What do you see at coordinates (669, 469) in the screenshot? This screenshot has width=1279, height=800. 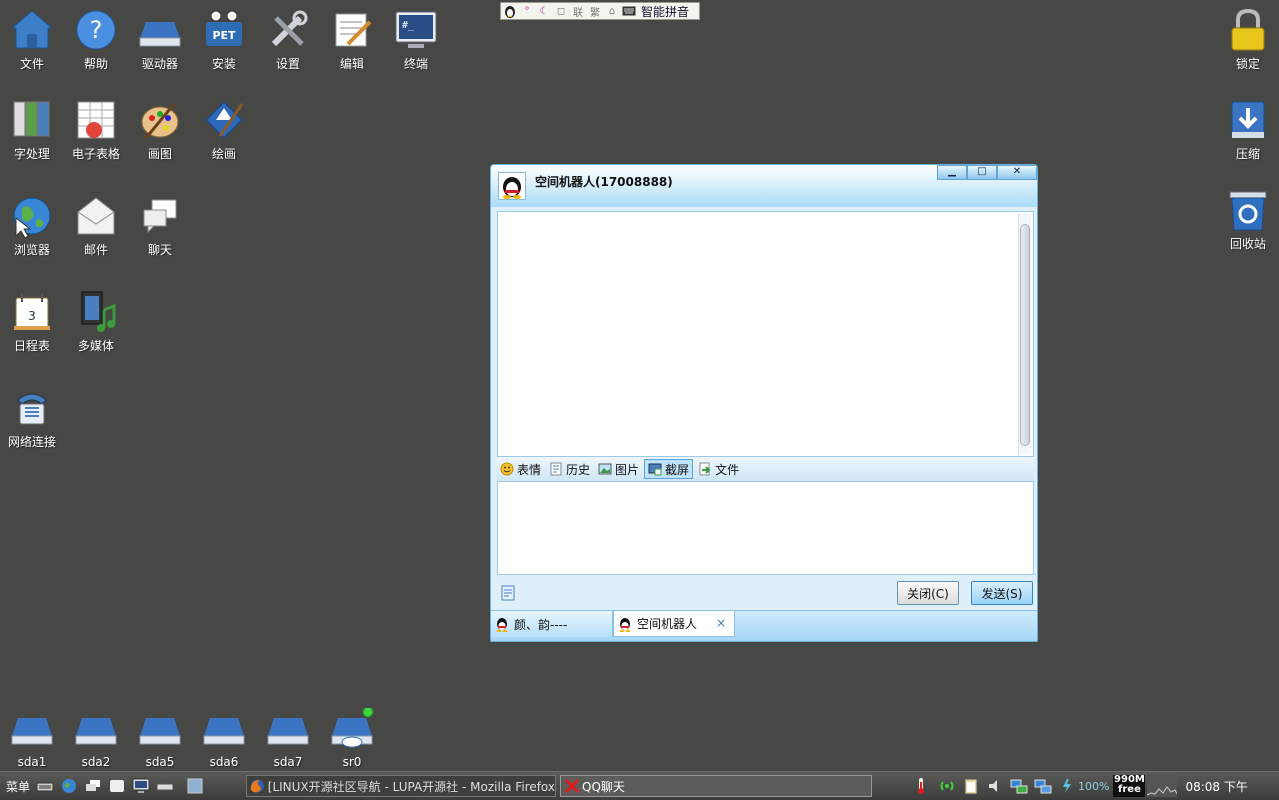 I see `tool-screenshot: 截屏` at bounding box center [669, 469].